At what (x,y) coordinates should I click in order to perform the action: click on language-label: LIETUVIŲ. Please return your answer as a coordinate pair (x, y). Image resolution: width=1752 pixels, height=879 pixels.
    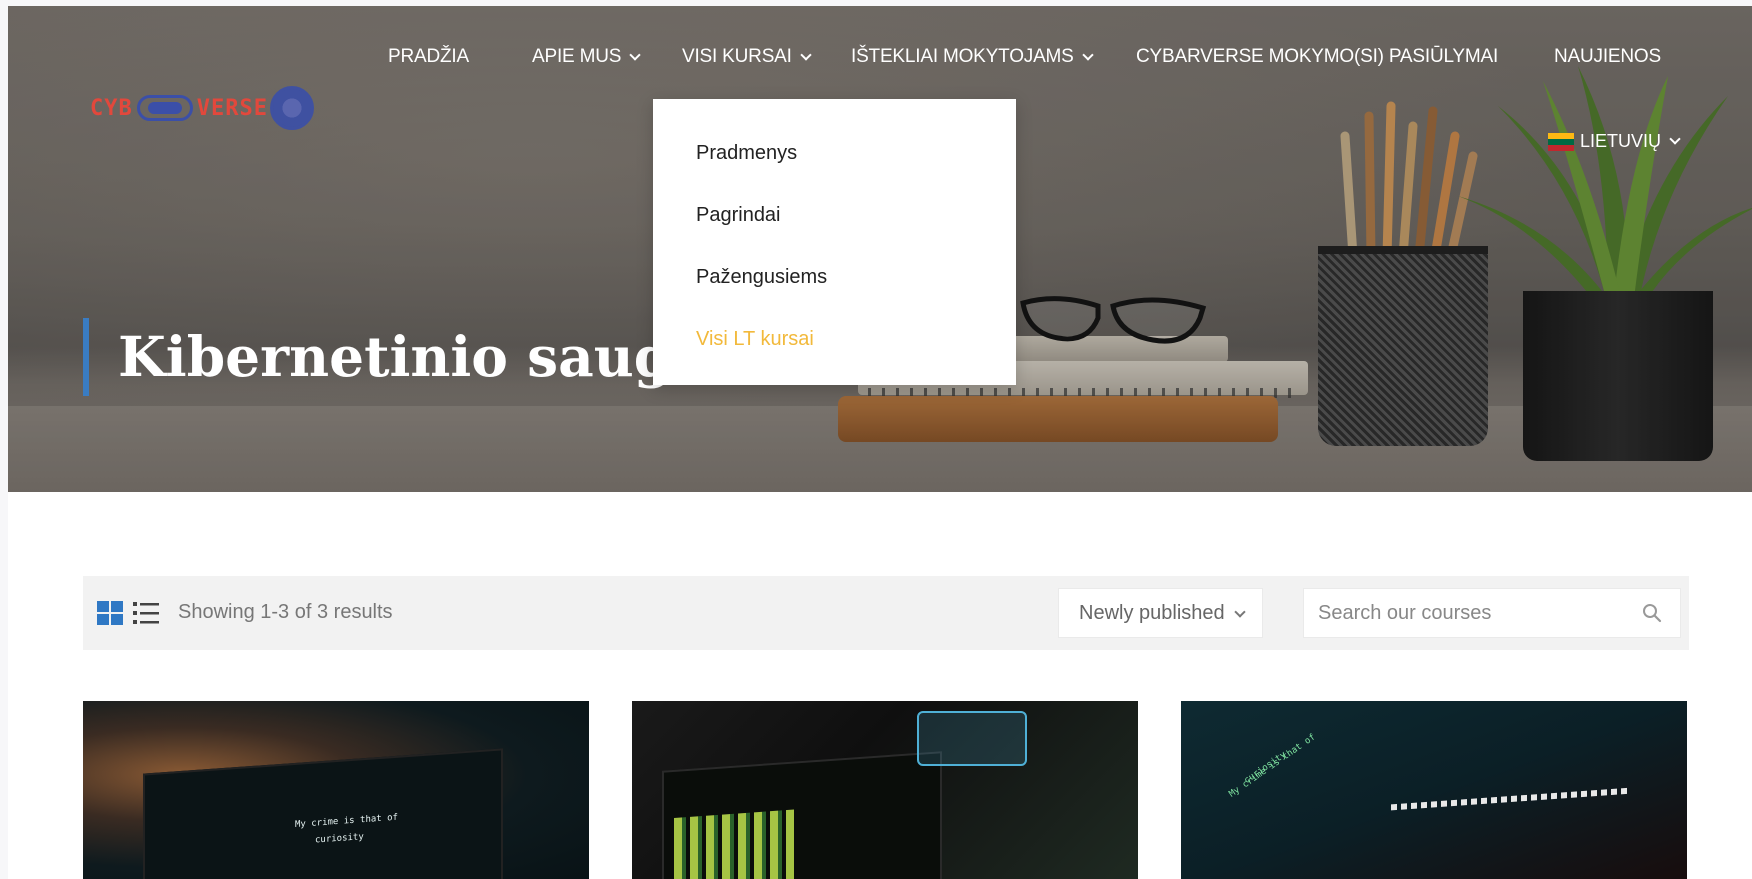
    Looking at the image, I should click on (1621, 141).